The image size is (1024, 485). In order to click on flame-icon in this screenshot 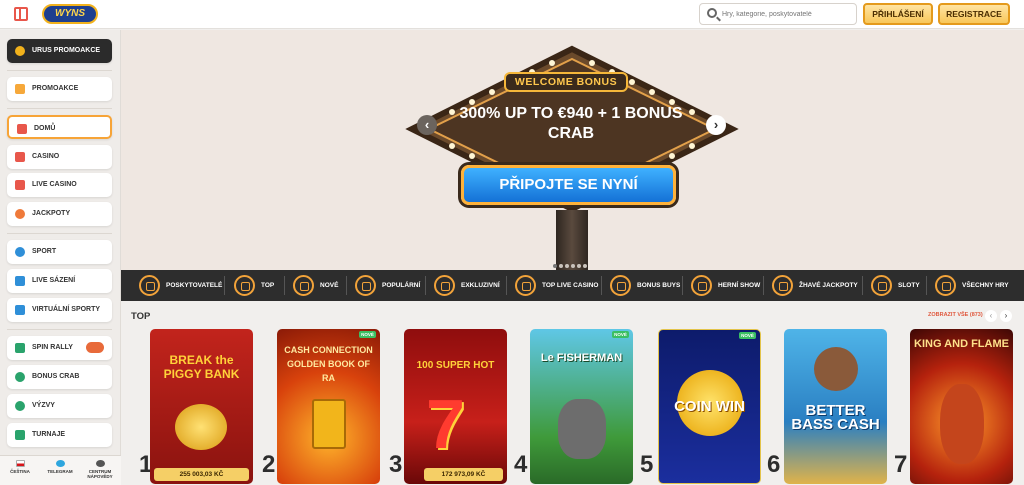, I will do `click(365, 285)`.